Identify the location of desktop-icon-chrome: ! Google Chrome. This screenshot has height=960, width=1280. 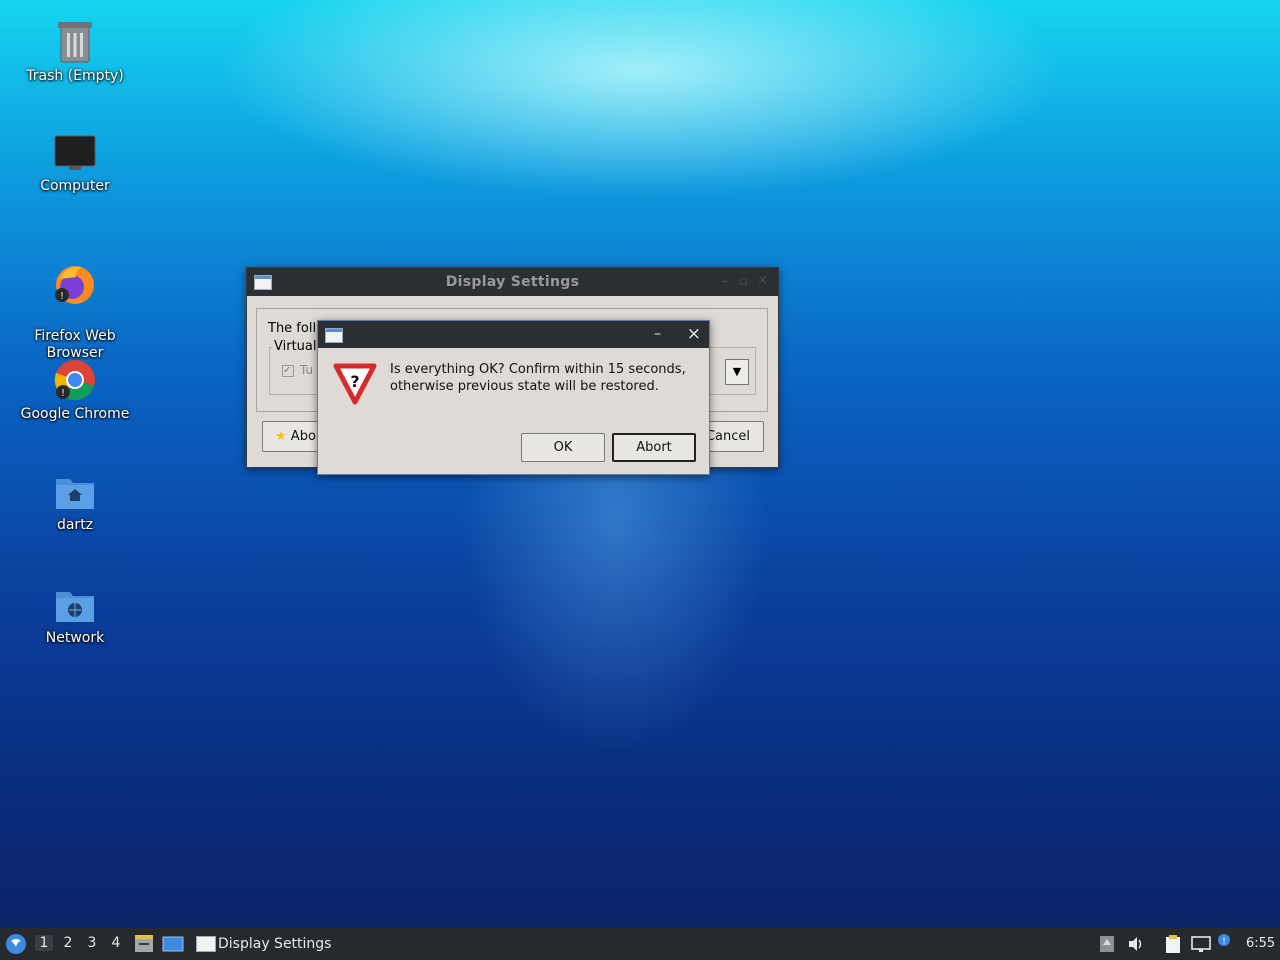
(75, 390).